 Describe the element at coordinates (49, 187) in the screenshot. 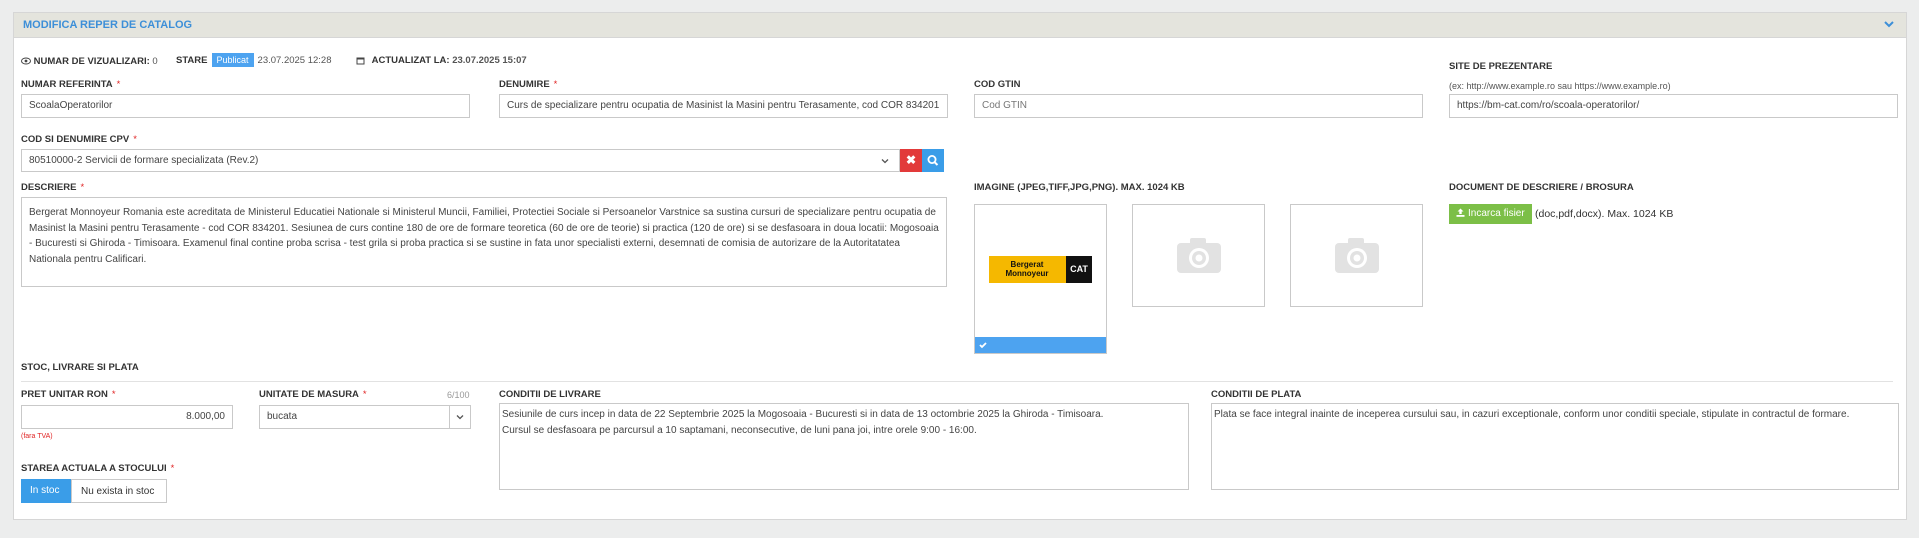

I see `desc-label-text: DESCRIERE` at that location.